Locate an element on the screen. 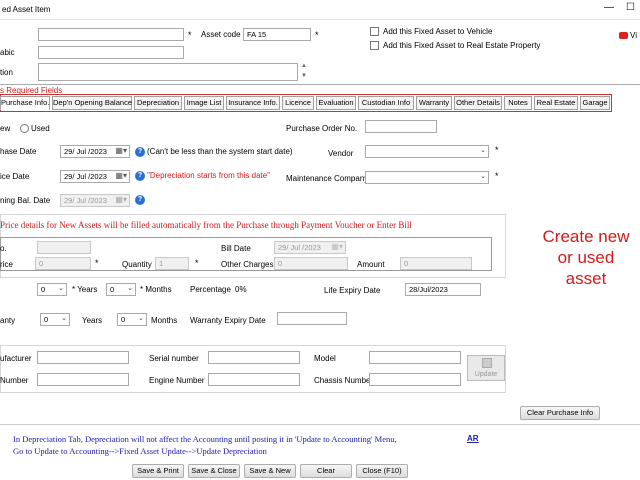 This screenshot has height=480, width=640. scroll-arrow-icon: ▲ is located at coordinates (304, 66).